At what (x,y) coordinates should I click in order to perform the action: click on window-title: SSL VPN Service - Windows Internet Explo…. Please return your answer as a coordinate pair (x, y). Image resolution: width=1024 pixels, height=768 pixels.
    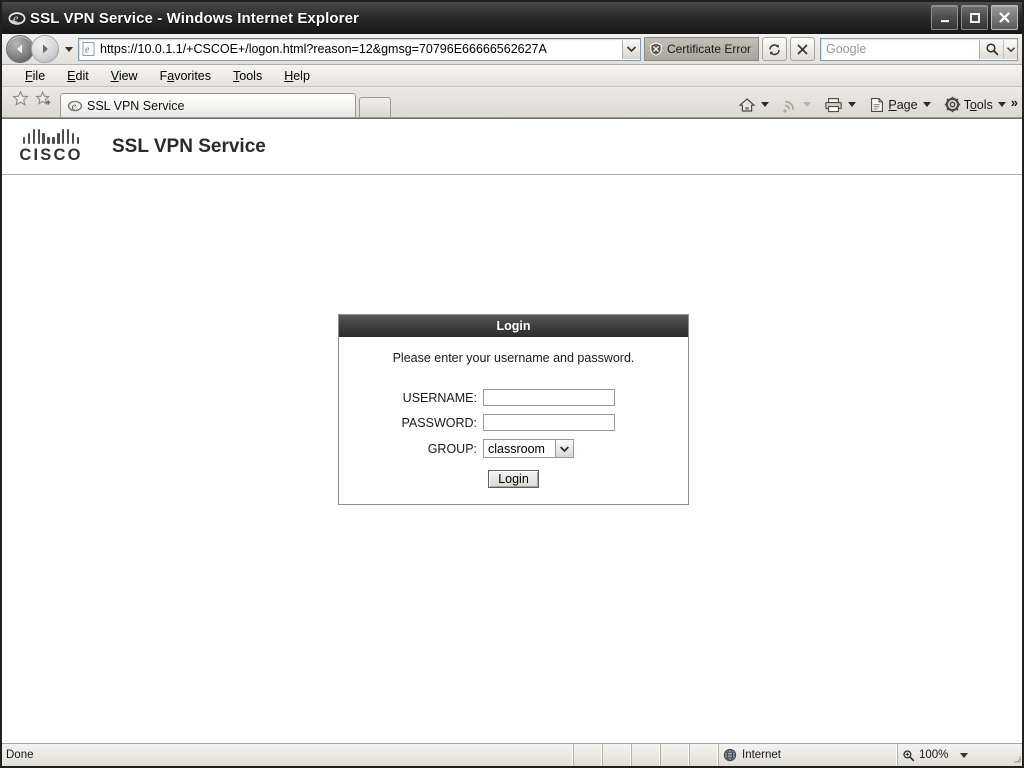
    Looking at the image, I should click on (194, 18).